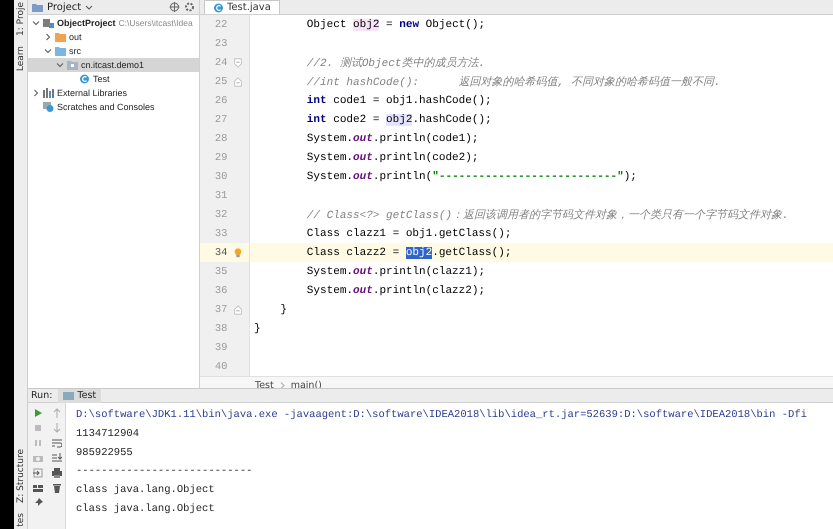 The width and height of the screenshot is (833, 529). I want to click on line-number: 40, so click(221, 366).